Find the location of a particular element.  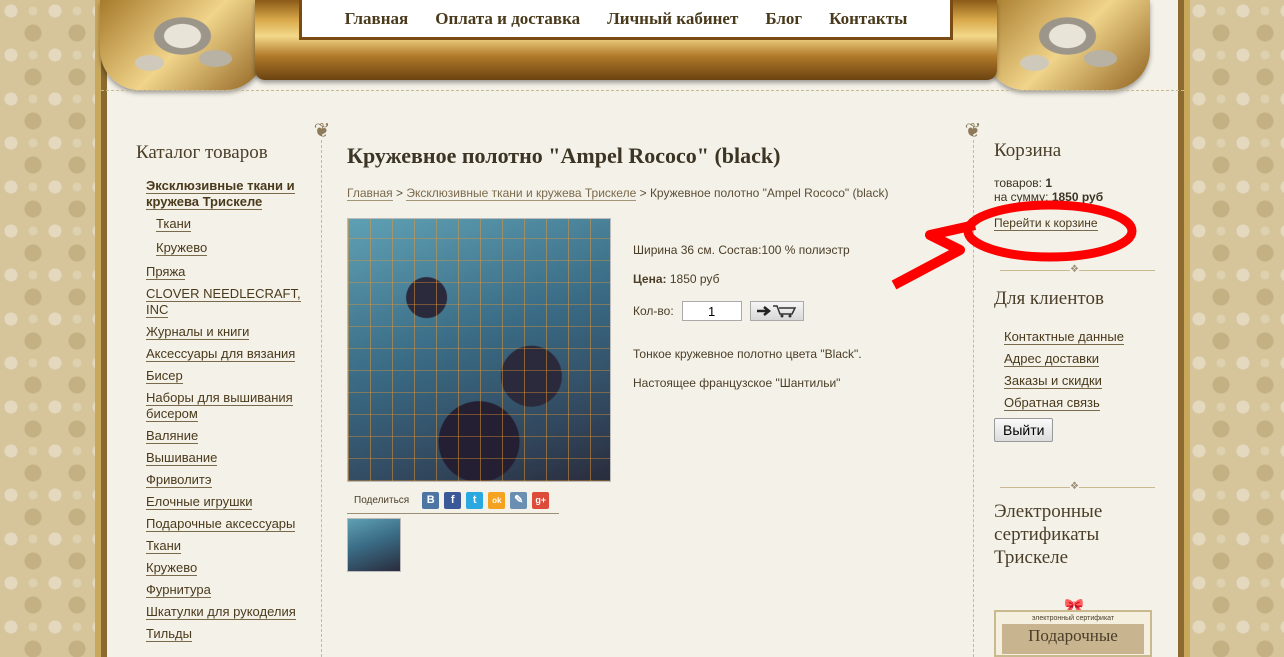

header-divider is located at coordinates (642, 90).